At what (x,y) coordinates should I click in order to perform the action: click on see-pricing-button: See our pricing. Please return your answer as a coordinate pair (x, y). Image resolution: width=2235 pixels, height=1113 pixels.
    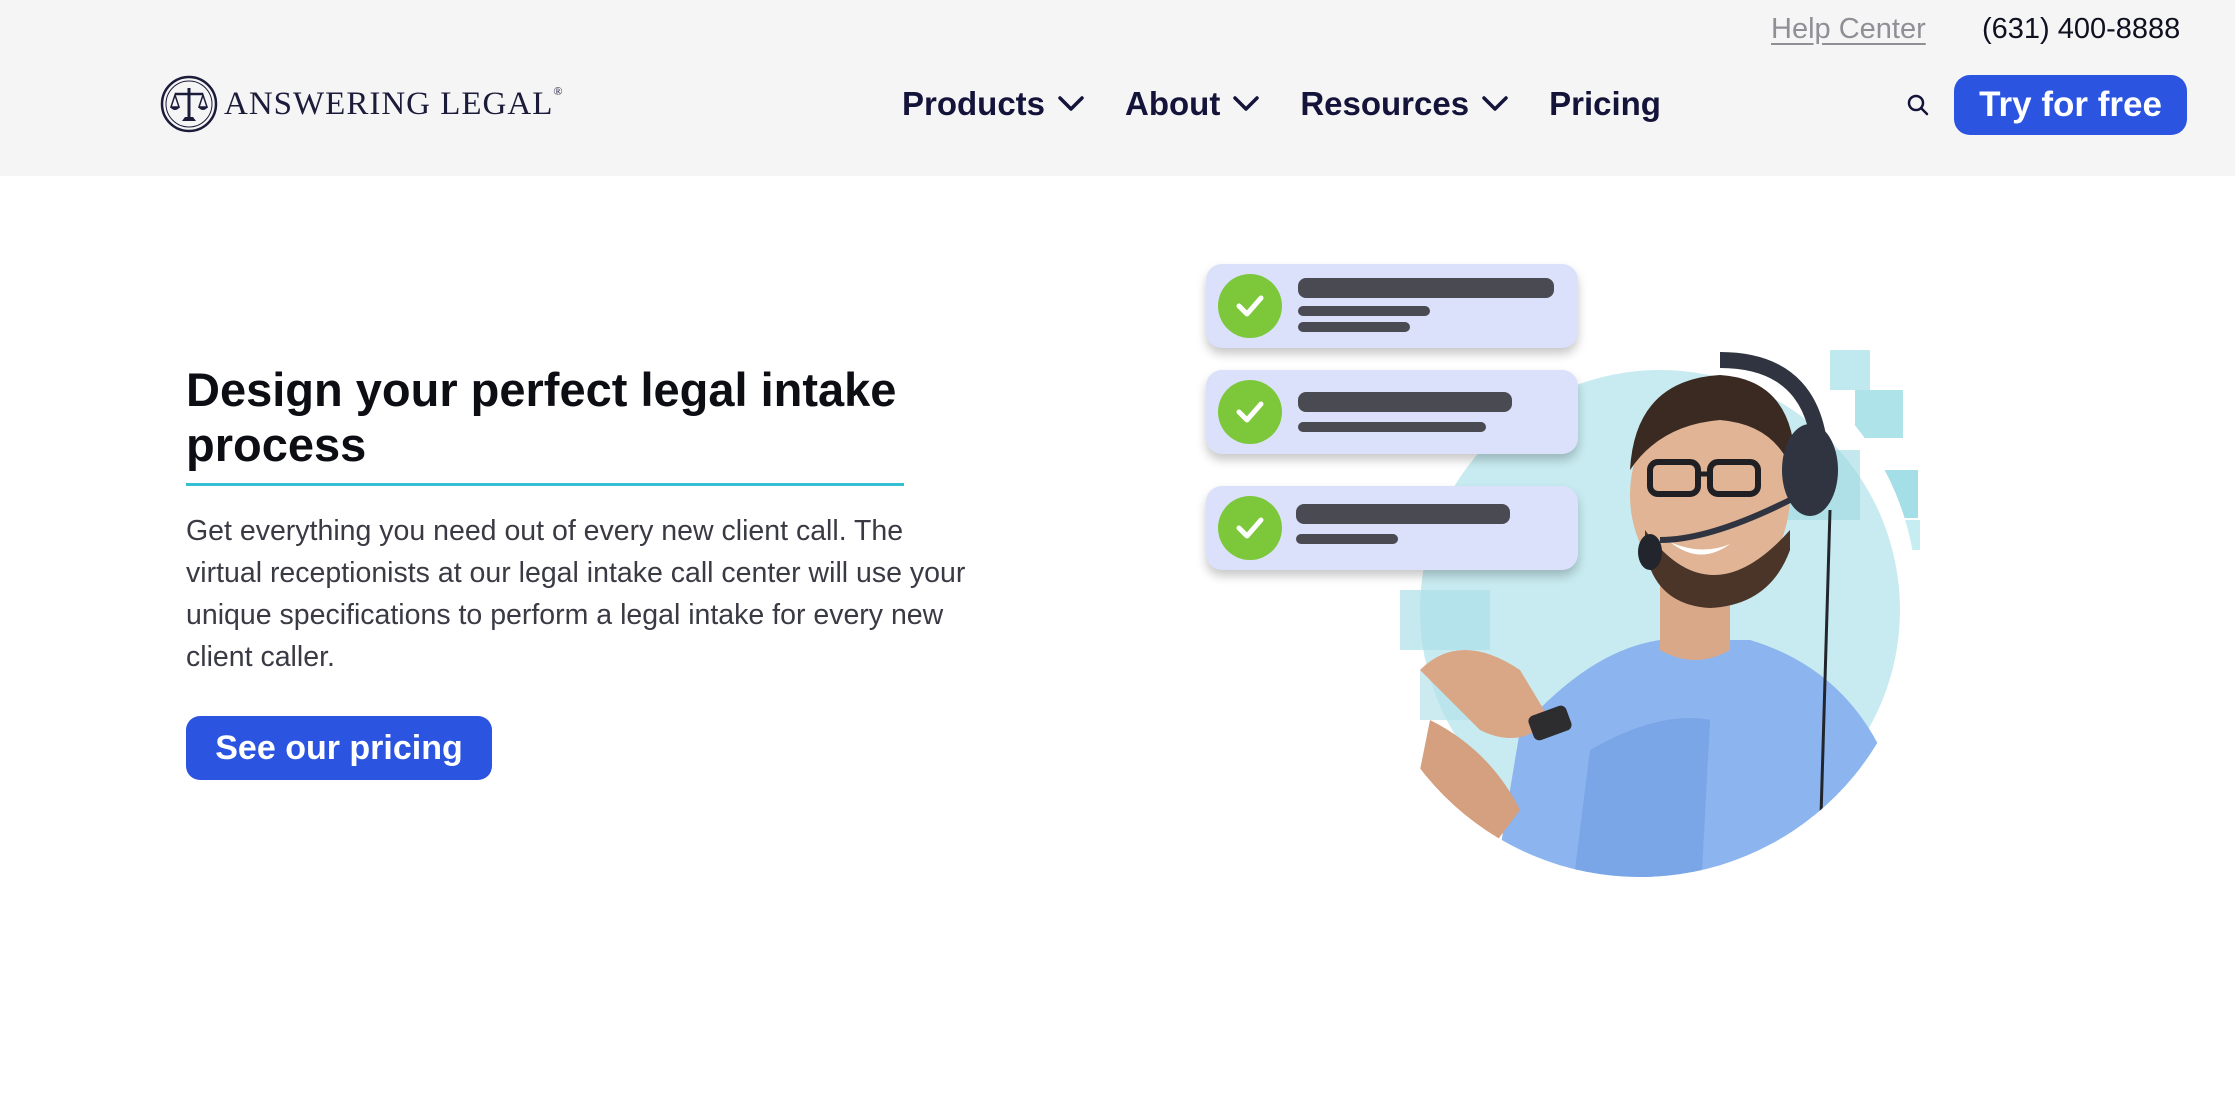
    Looking at the image, I should click on (339, 748).